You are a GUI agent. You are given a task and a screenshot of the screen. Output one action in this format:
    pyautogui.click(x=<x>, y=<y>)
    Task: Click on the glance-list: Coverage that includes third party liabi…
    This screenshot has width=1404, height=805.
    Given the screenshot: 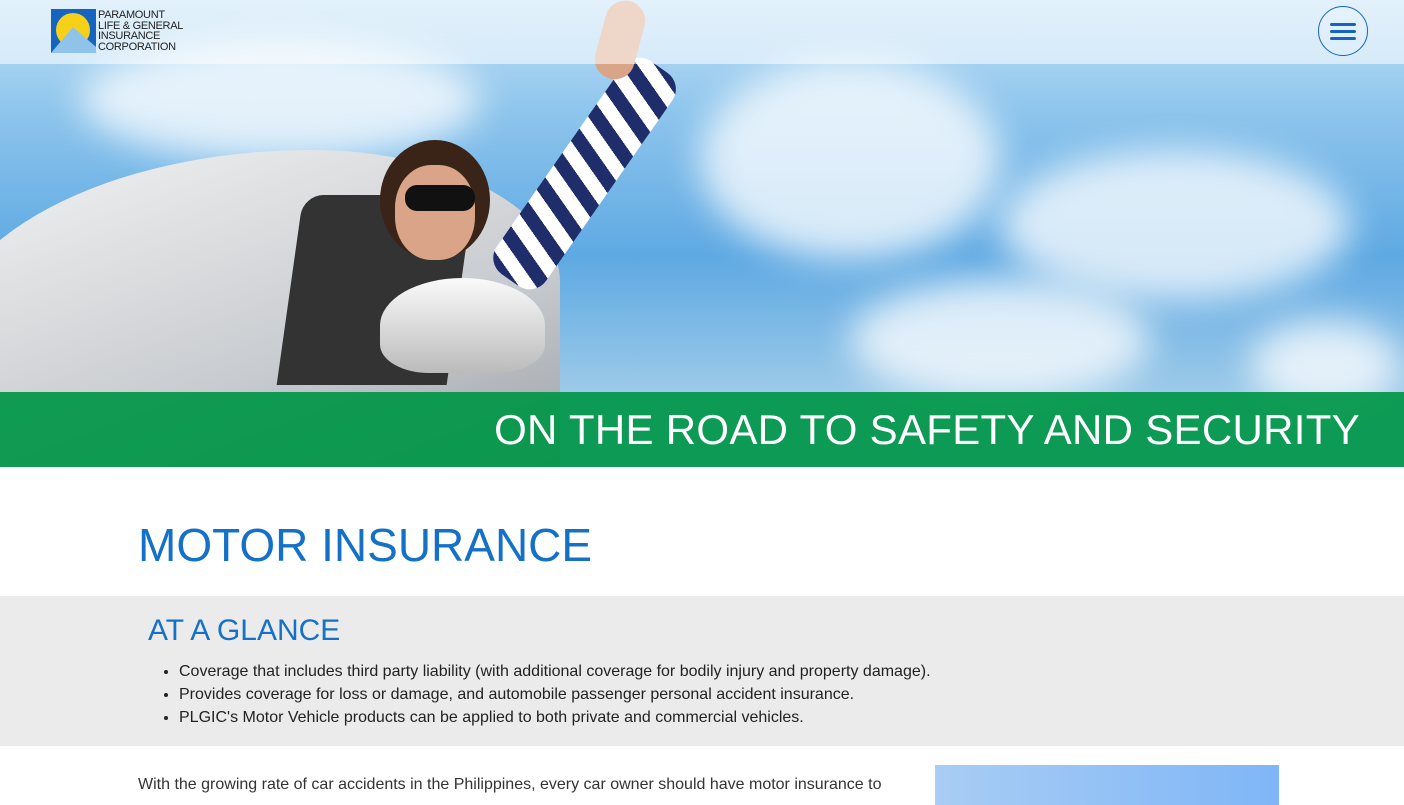 What is the action you would take?
    pyautogui.click(x=555, y=694)
    